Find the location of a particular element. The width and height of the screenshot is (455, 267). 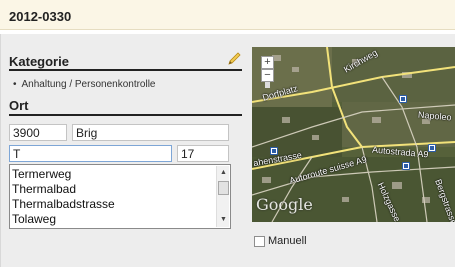

map-provider-logo: Google is located at coordinates (284, 204).